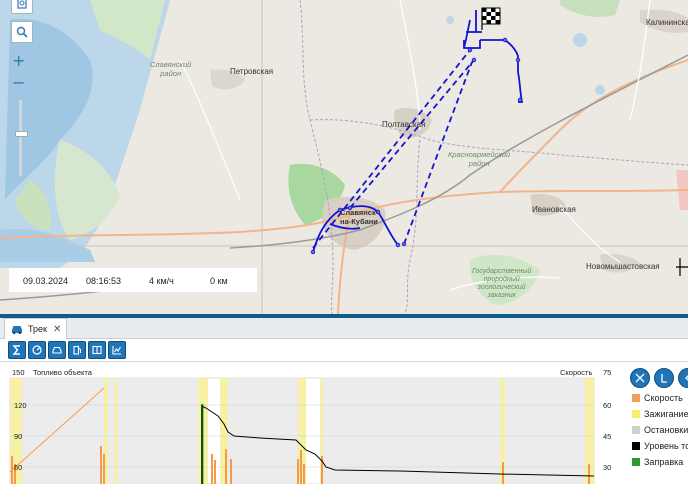  I want to click on zoom-slider-handle, so click(21, 134).